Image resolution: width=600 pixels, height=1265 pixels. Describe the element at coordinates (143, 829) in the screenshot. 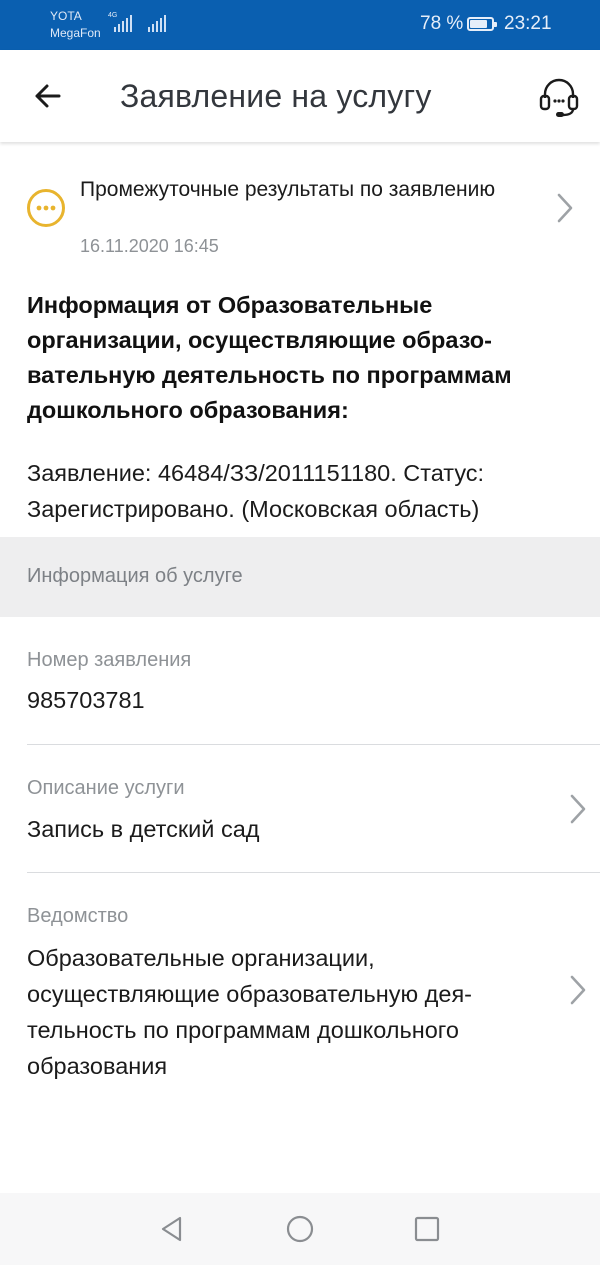

I see `field-value: Запись в детский сад` at that location.